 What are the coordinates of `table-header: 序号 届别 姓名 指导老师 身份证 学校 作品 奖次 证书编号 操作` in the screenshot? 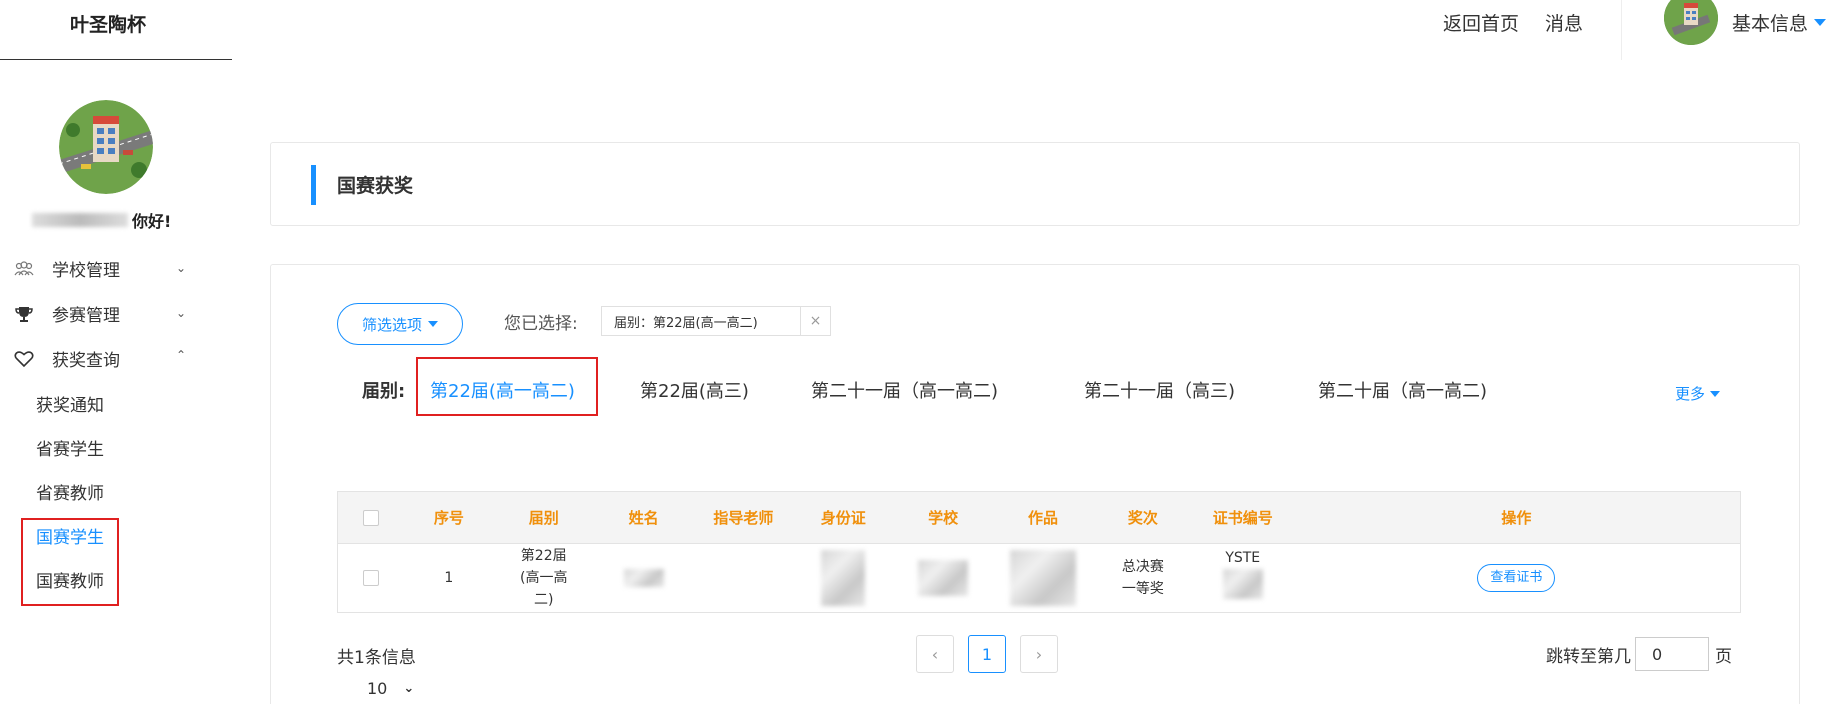 It's located at (1039, 518).